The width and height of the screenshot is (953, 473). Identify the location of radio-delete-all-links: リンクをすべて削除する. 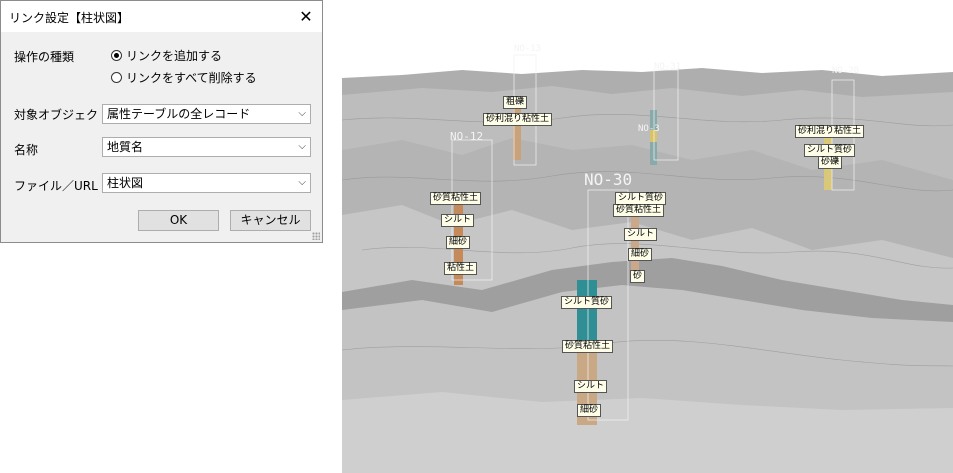
(184, 77).